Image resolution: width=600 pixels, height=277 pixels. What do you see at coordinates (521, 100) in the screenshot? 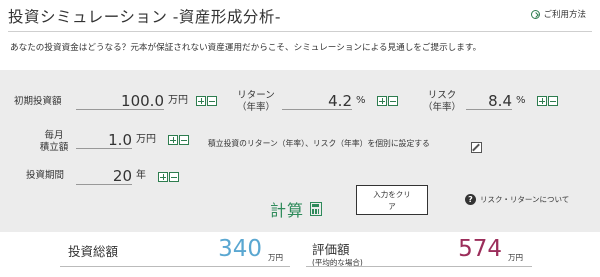
I see `risk-unit: %` at bounding box center [521, 100].